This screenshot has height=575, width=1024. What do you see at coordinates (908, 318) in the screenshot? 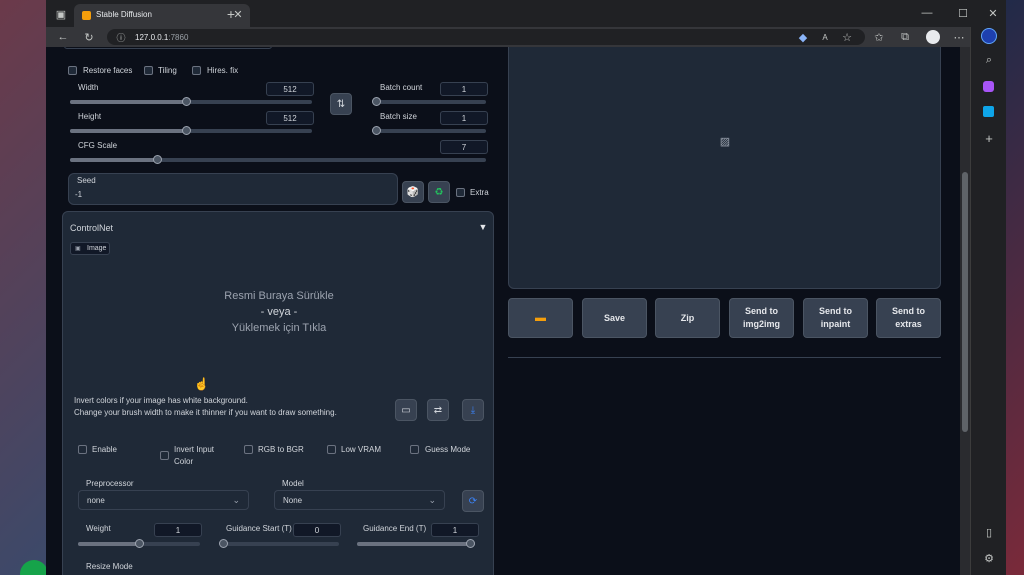
I see `send-to-extras-button: Send to extras` at bounding box center [908, 318].